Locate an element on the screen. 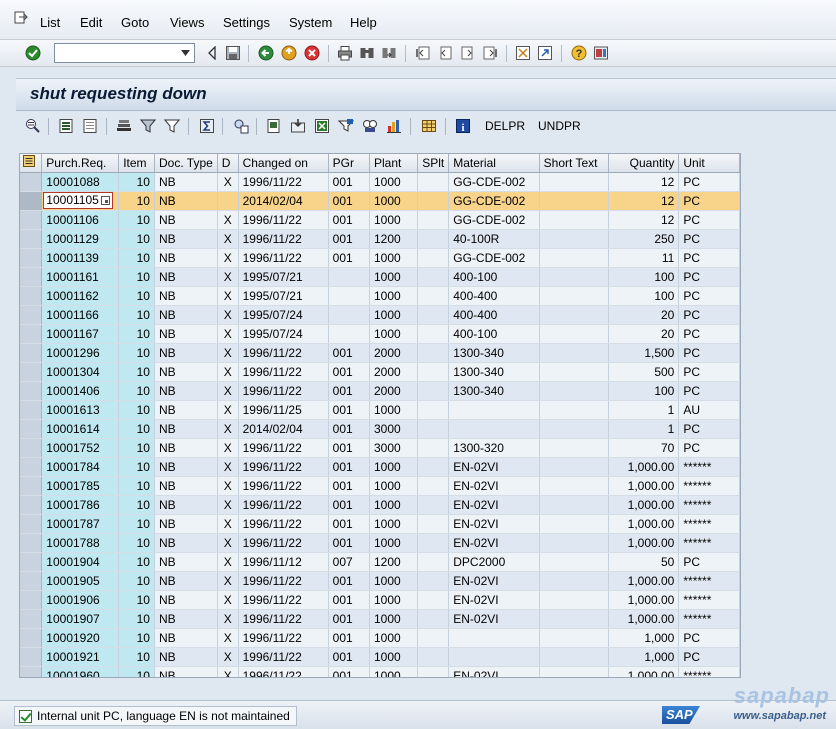  cell-changed-on: 1995/07/21 is located at coordinates (283, 277).